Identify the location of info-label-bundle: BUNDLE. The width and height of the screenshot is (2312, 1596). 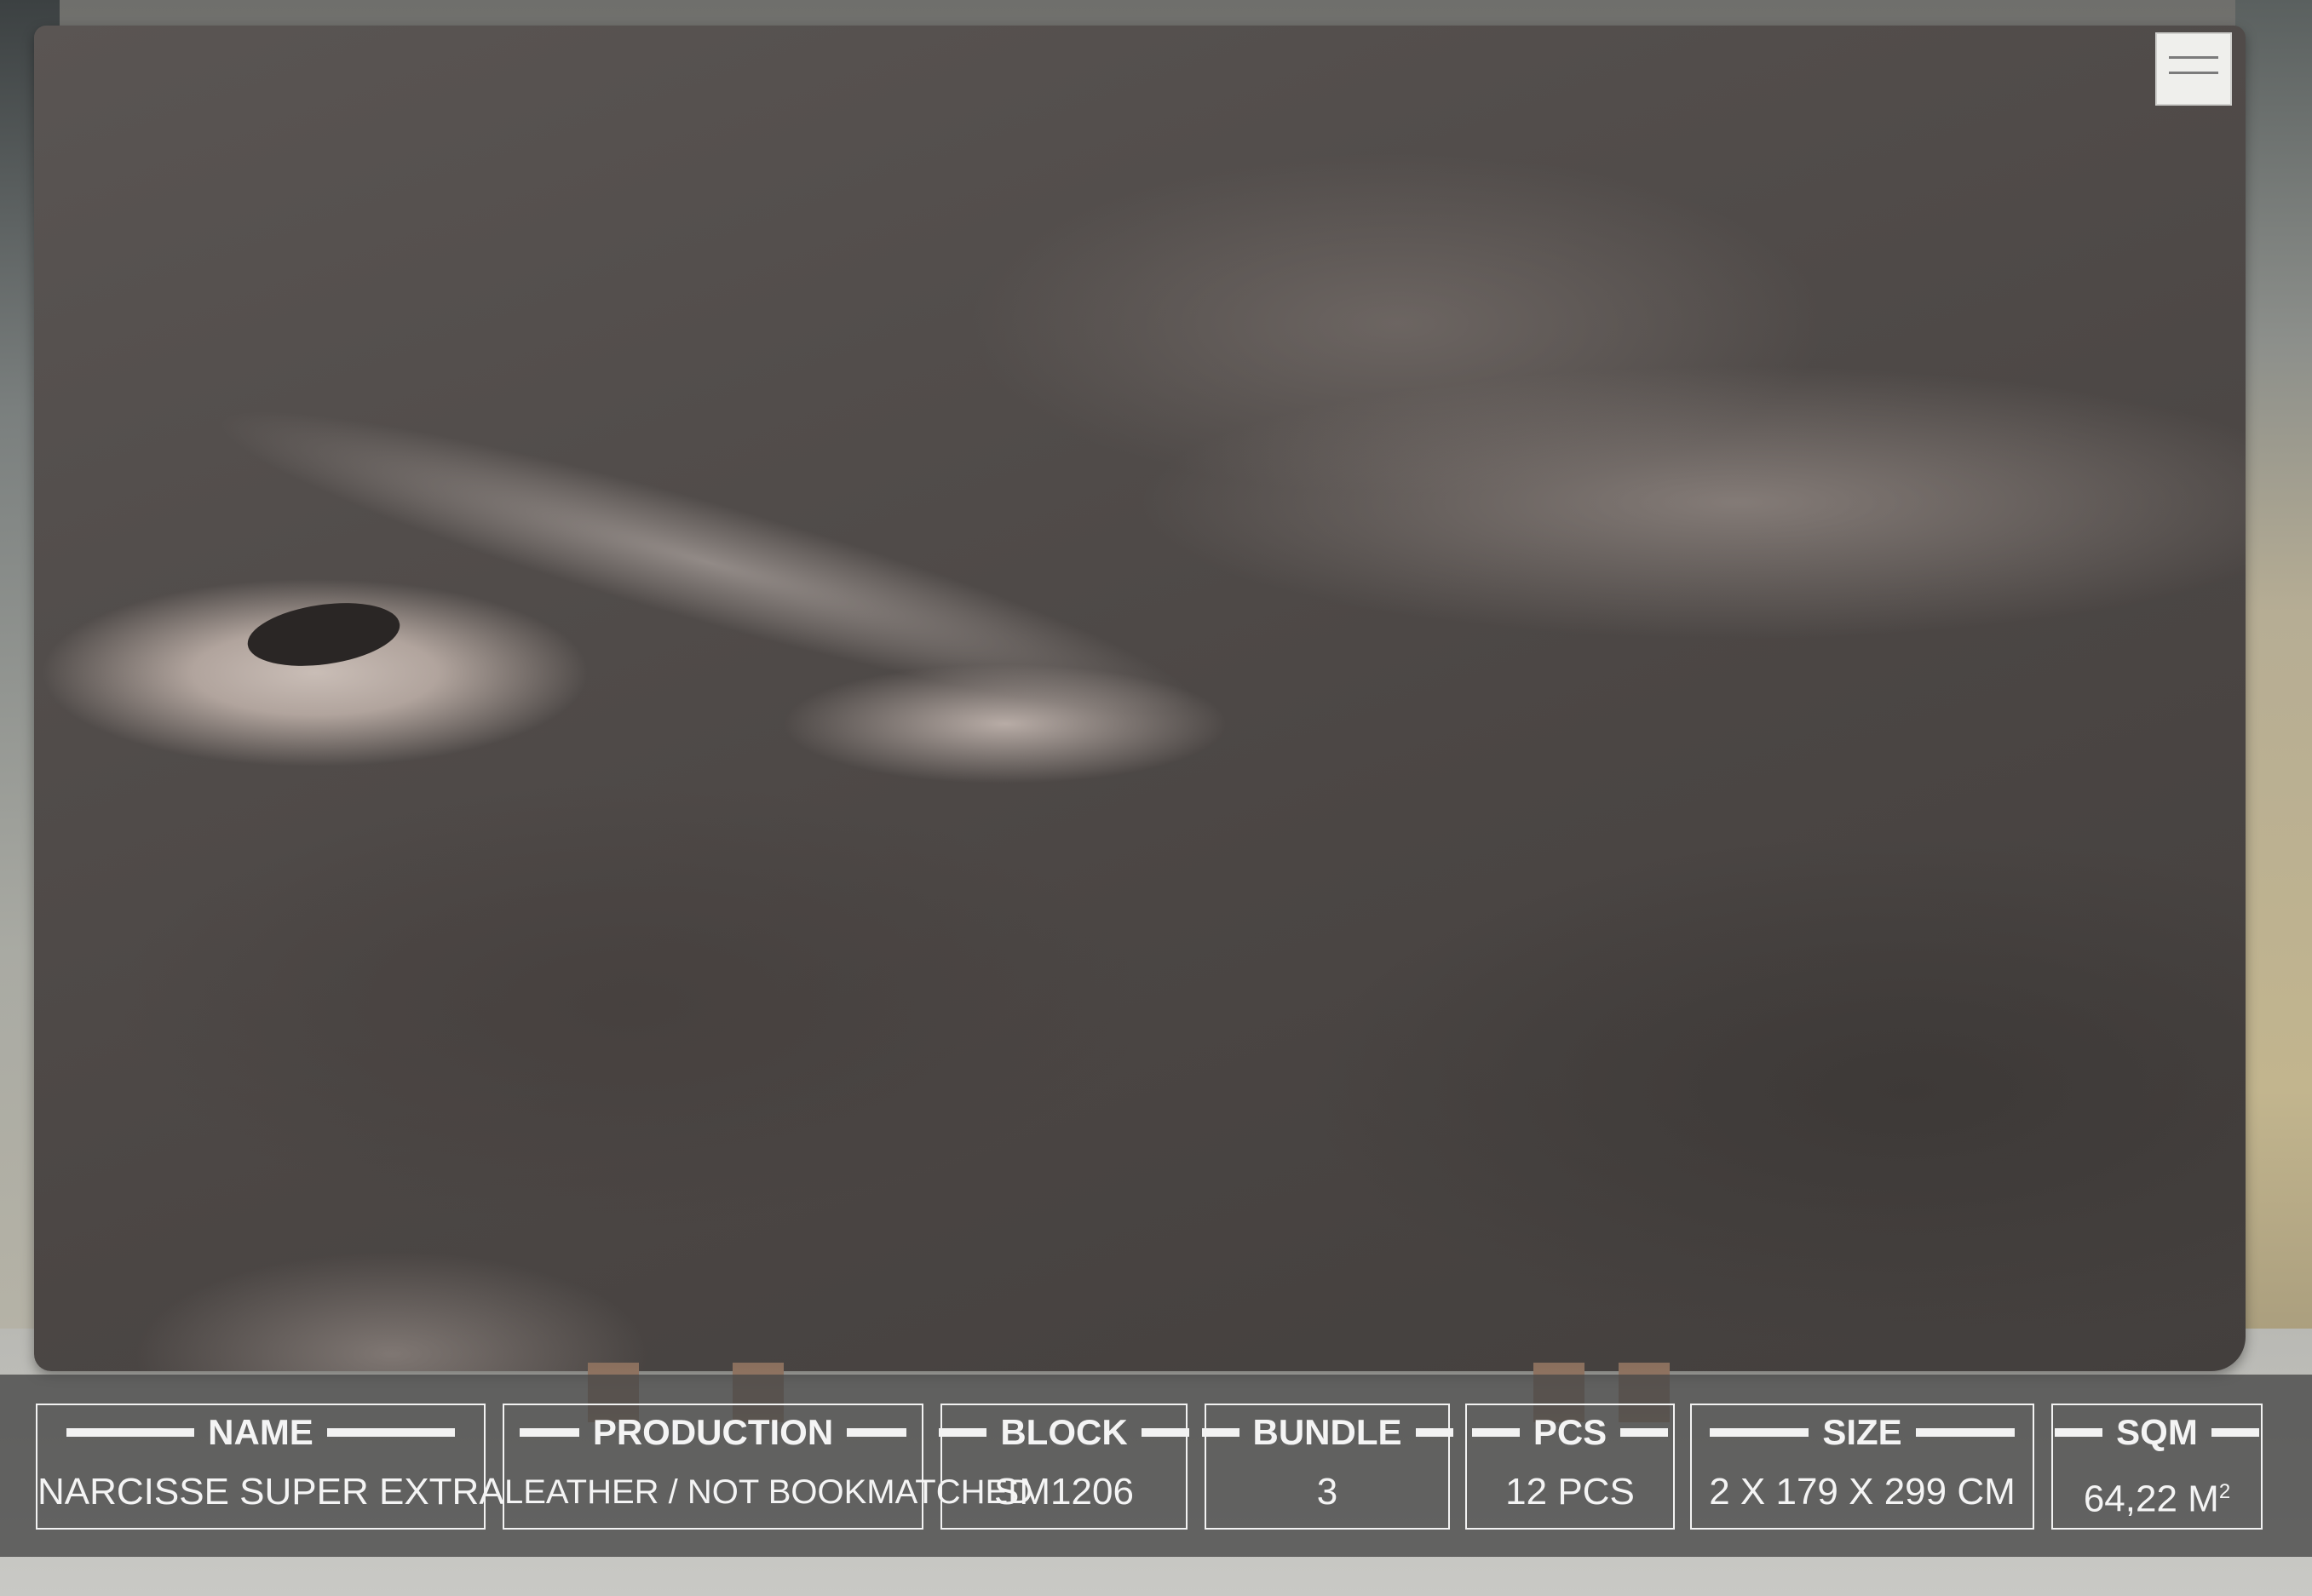
(1327, 1432).